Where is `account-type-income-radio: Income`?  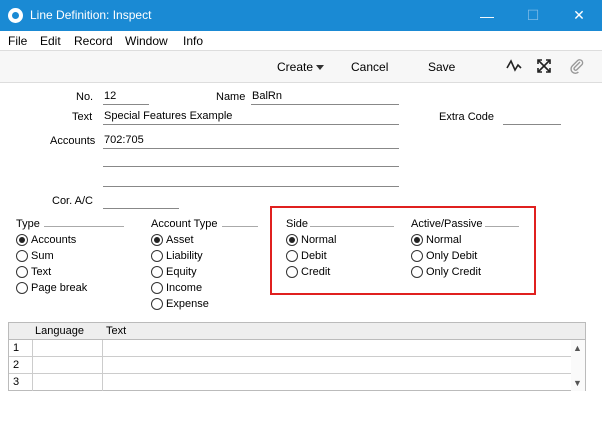
account-type-income-radio: Income is located at coordinates (176, 288).